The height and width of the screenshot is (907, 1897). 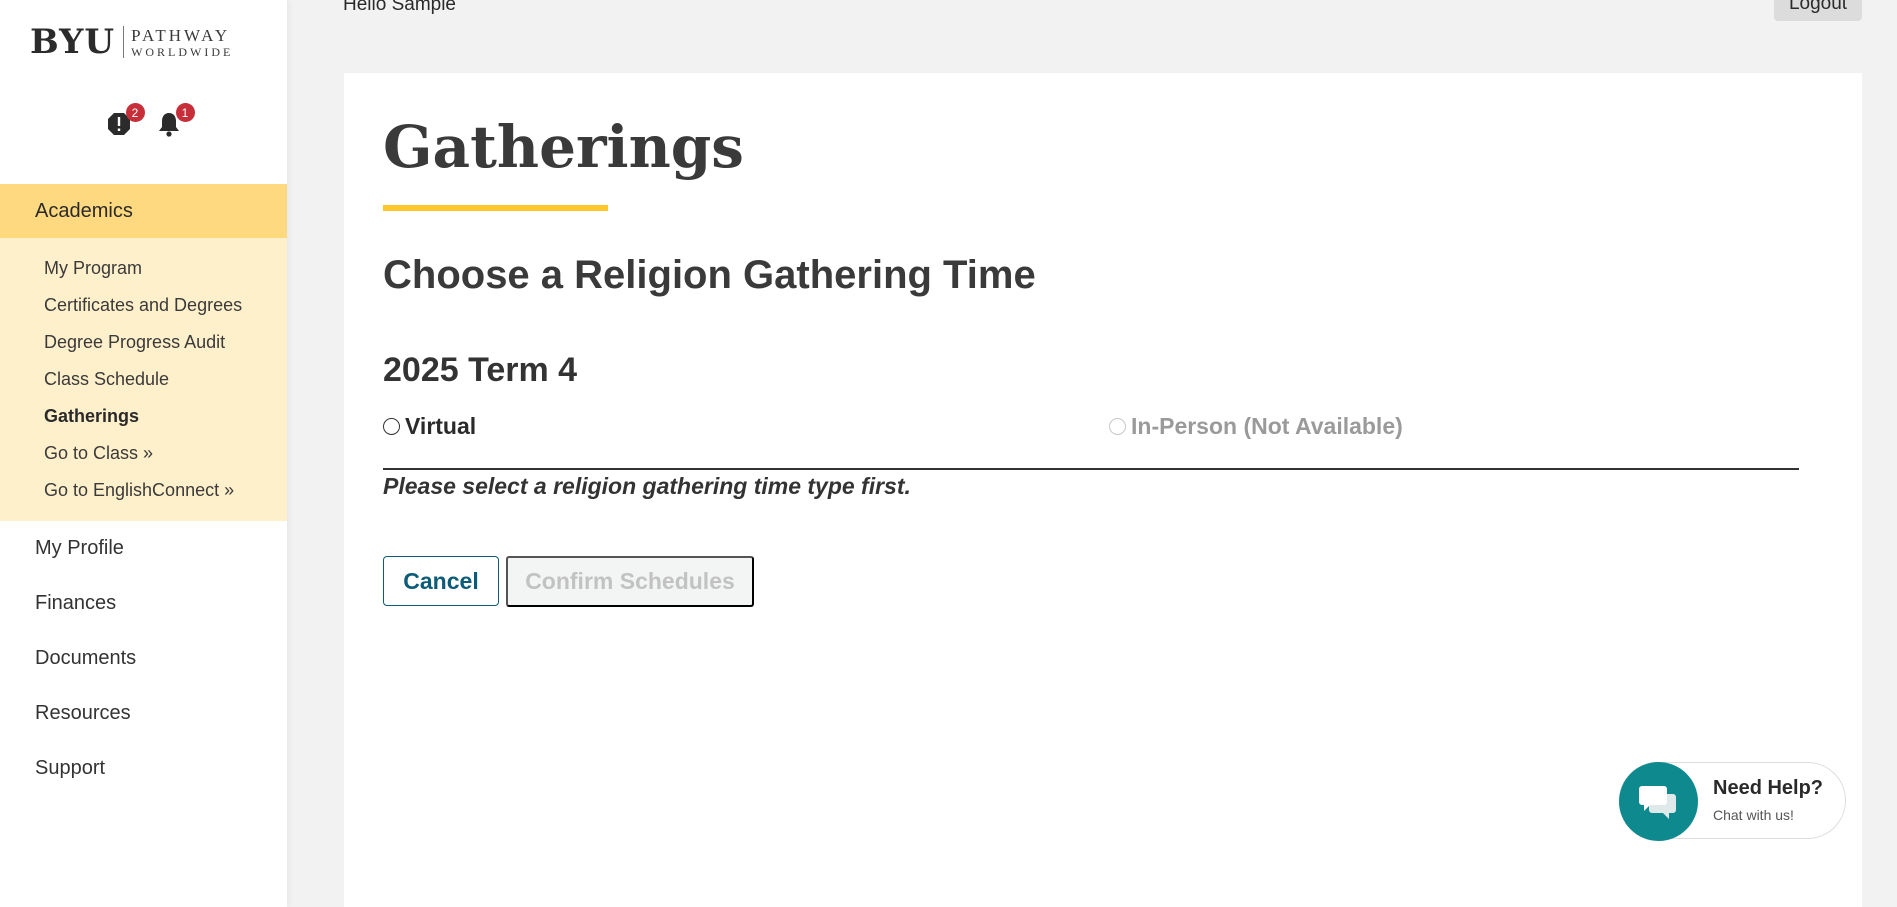 I want to click on logo-brand: BYU, so click(x=73, y=42).